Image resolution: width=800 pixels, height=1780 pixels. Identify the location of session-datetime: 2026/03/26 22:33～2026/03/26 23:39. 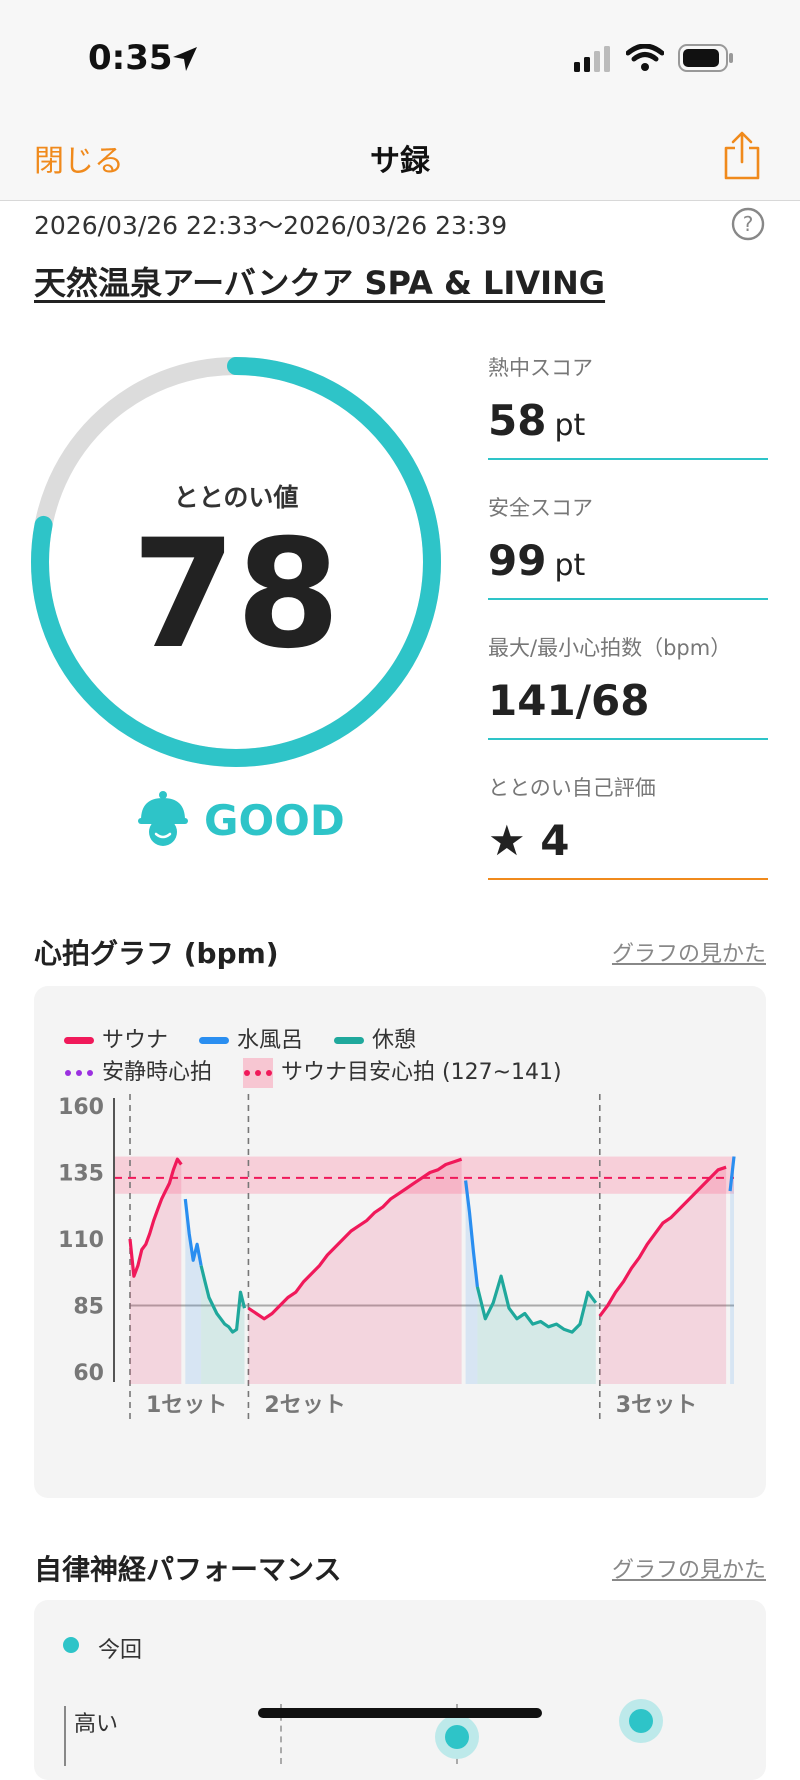
(271, 225).